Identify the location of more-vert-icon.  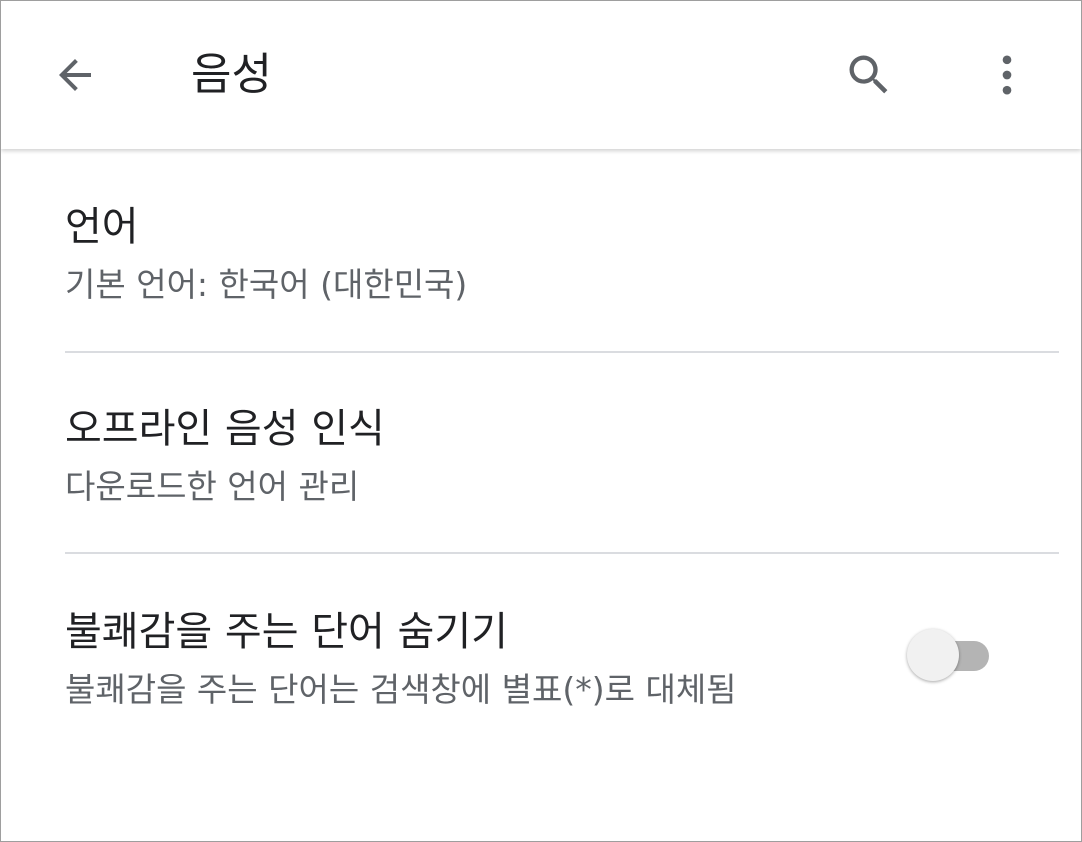
(1007, 75).